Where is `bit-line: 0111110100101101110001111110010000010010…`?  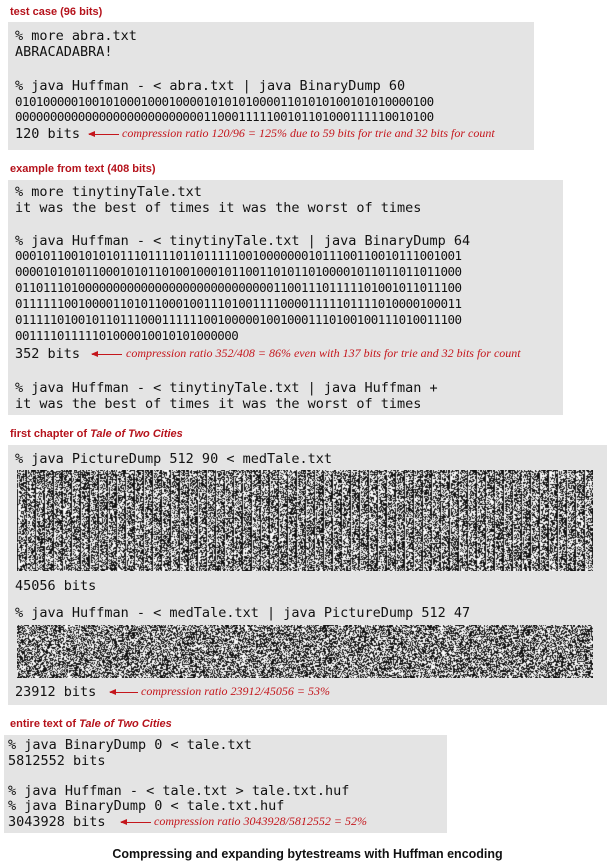
bit-line: 0111110100101101110001111110010000010010… is located at coordinates (238, 319).